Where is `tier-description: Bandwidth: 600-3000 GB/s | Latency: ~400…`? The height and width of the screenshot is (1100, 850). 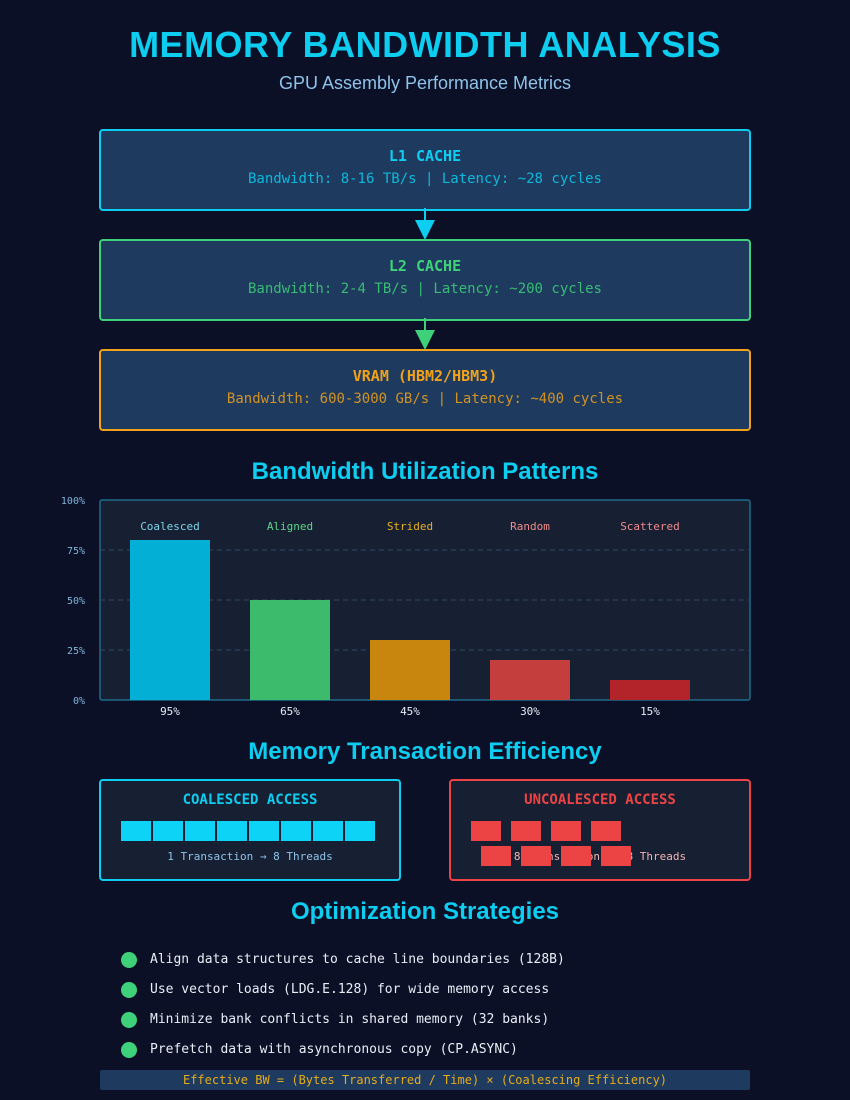 tier-description: Bandwidth: 600-3000 GB/s | Latency: ~400… is located at coordinates (425, 399).